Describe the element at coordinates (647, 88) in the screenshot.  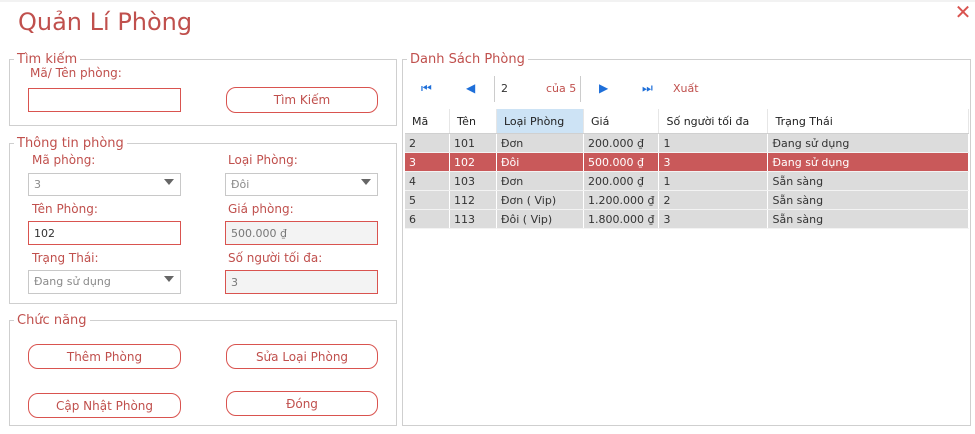
I see `last-page-icon: ⏭` at that location.